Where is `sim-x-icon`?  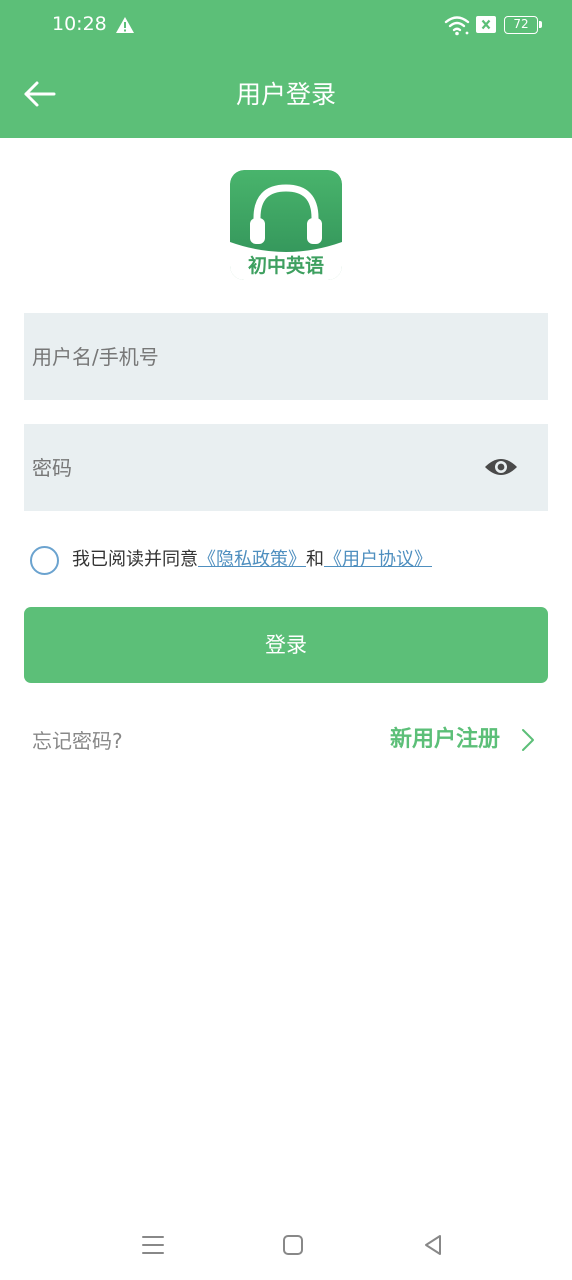
sim-x-icon is located at coordinates (486, 24).